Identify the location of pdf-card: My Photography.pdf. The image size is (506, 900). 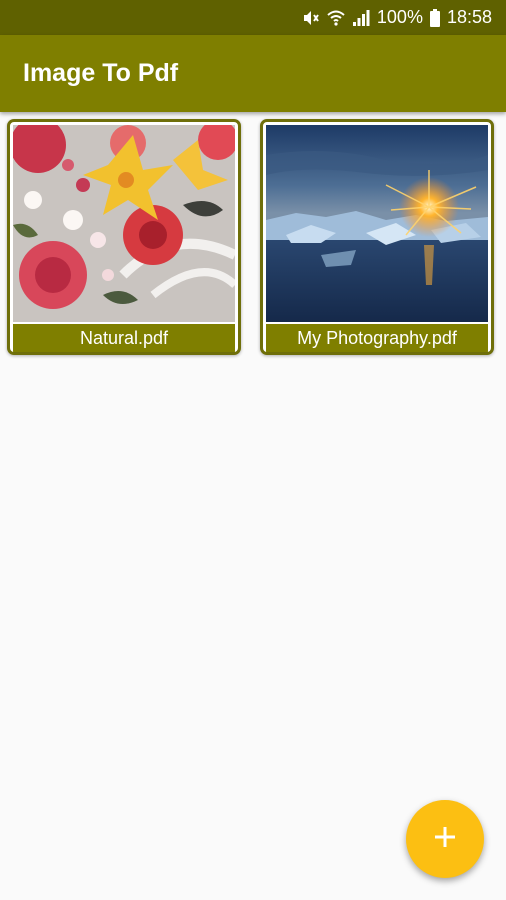
(377, 237).